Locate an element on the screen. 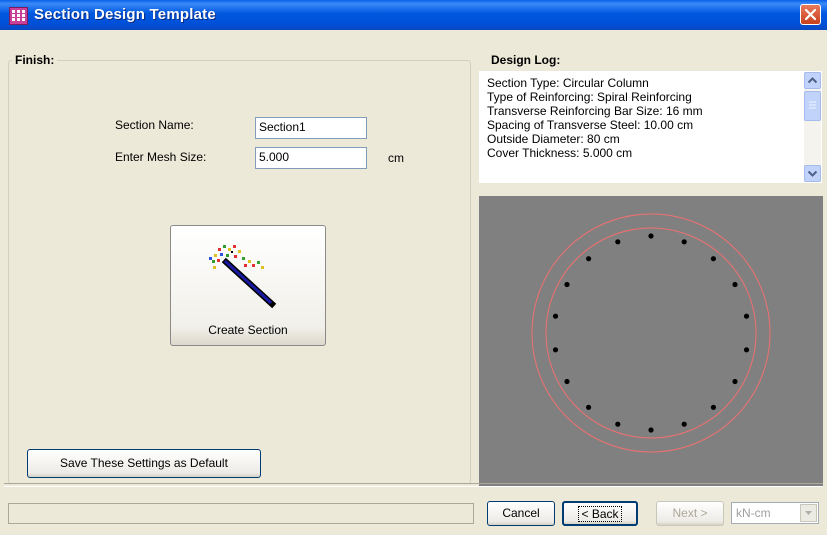  chevron-up-icon is located at coordinates (812, 80).